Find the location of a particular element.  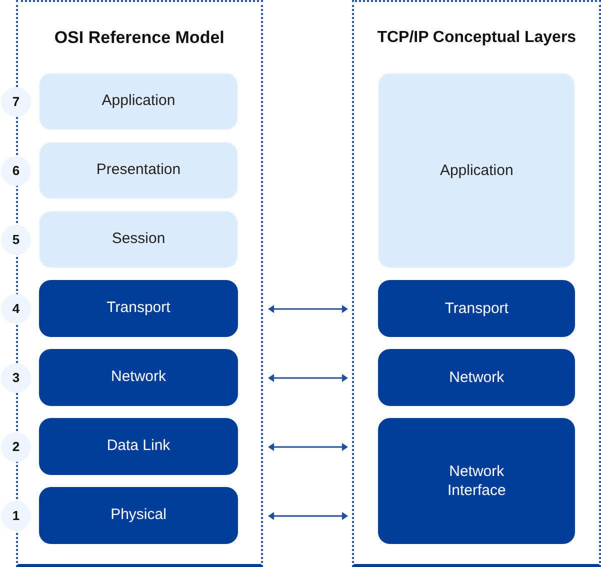

layer-number: 4 is located at coordinates (16, 309).